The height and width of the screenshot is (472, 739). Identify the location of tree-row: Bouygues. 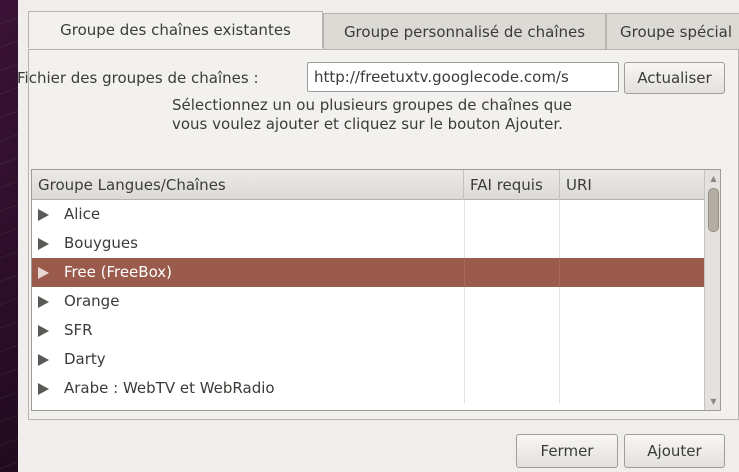
(368, 243).